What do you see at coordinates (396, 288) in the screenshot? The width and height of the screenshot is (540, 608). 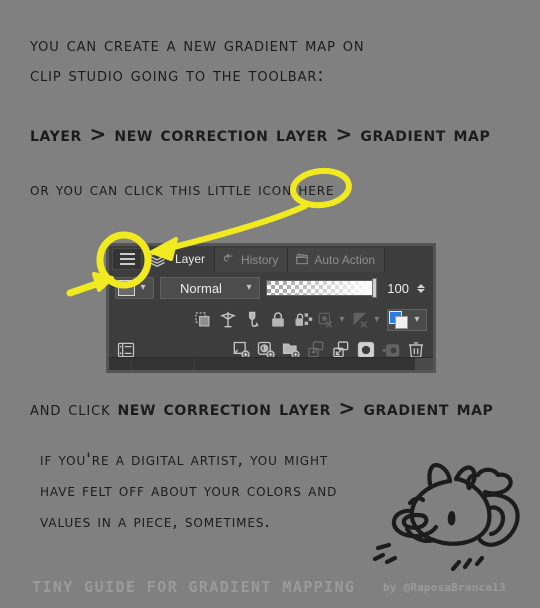 I see `opacity-value: 100` at bounding box center [396, 288].